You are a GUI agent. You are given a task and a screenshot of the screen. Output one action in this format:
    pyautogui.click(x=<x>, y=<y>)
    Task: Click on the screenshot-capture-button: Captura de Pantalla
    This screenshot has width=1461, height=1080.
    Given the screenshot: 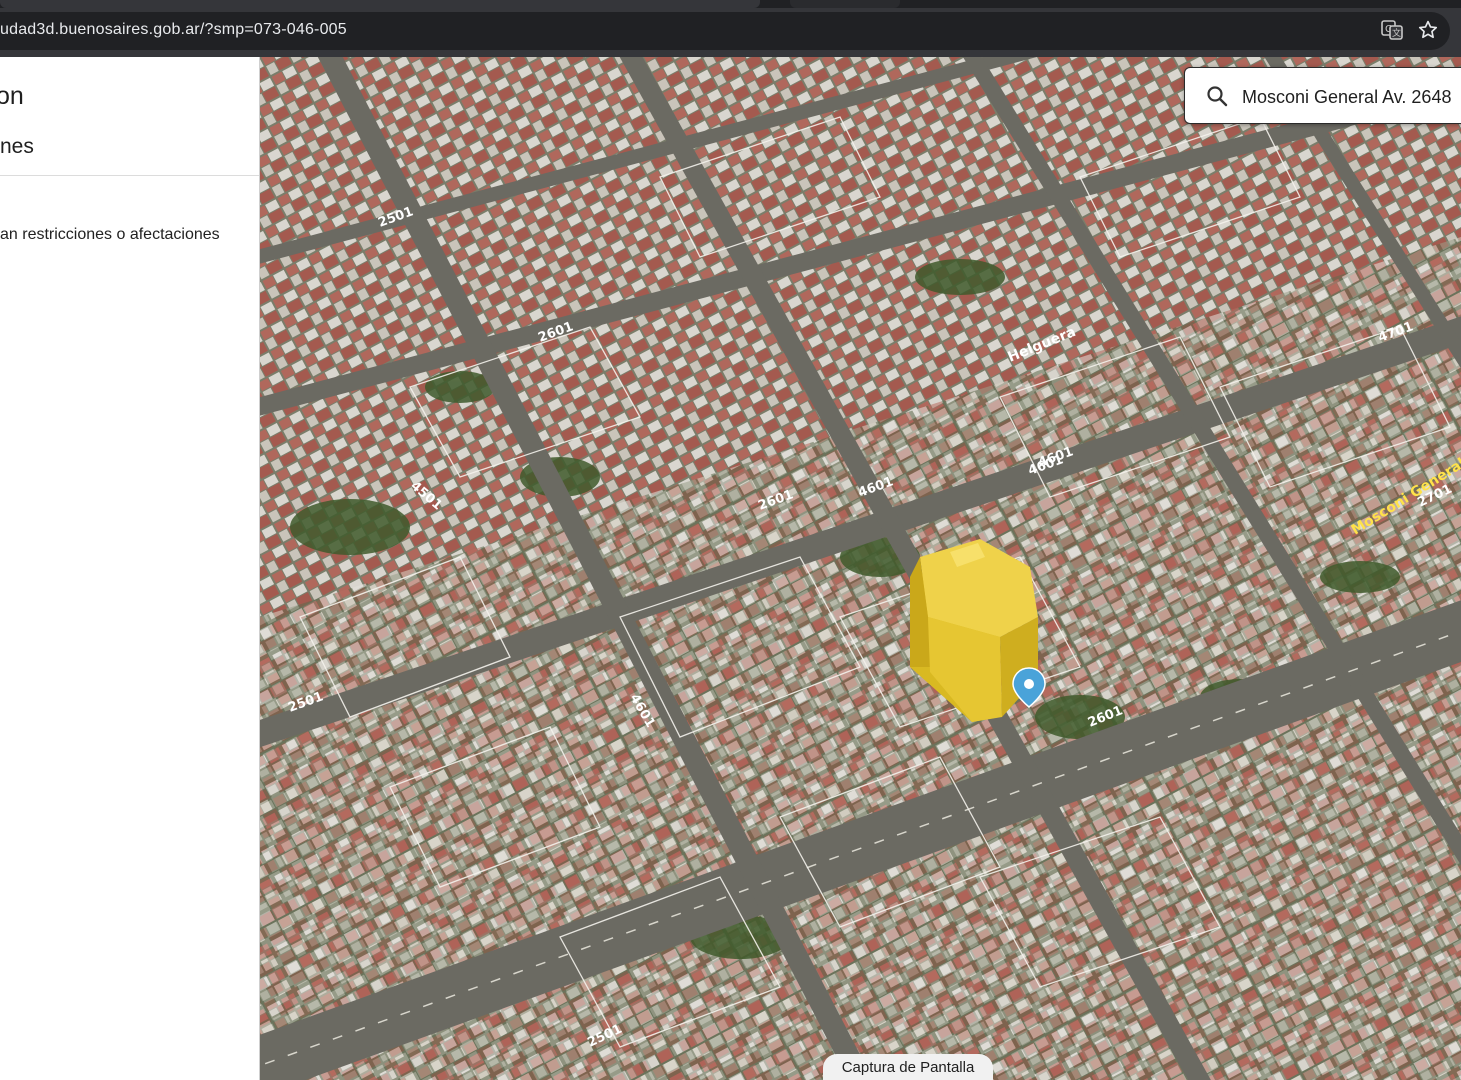 What is the action you would take?
    pyautogui.click(x=908, y=1067)
    